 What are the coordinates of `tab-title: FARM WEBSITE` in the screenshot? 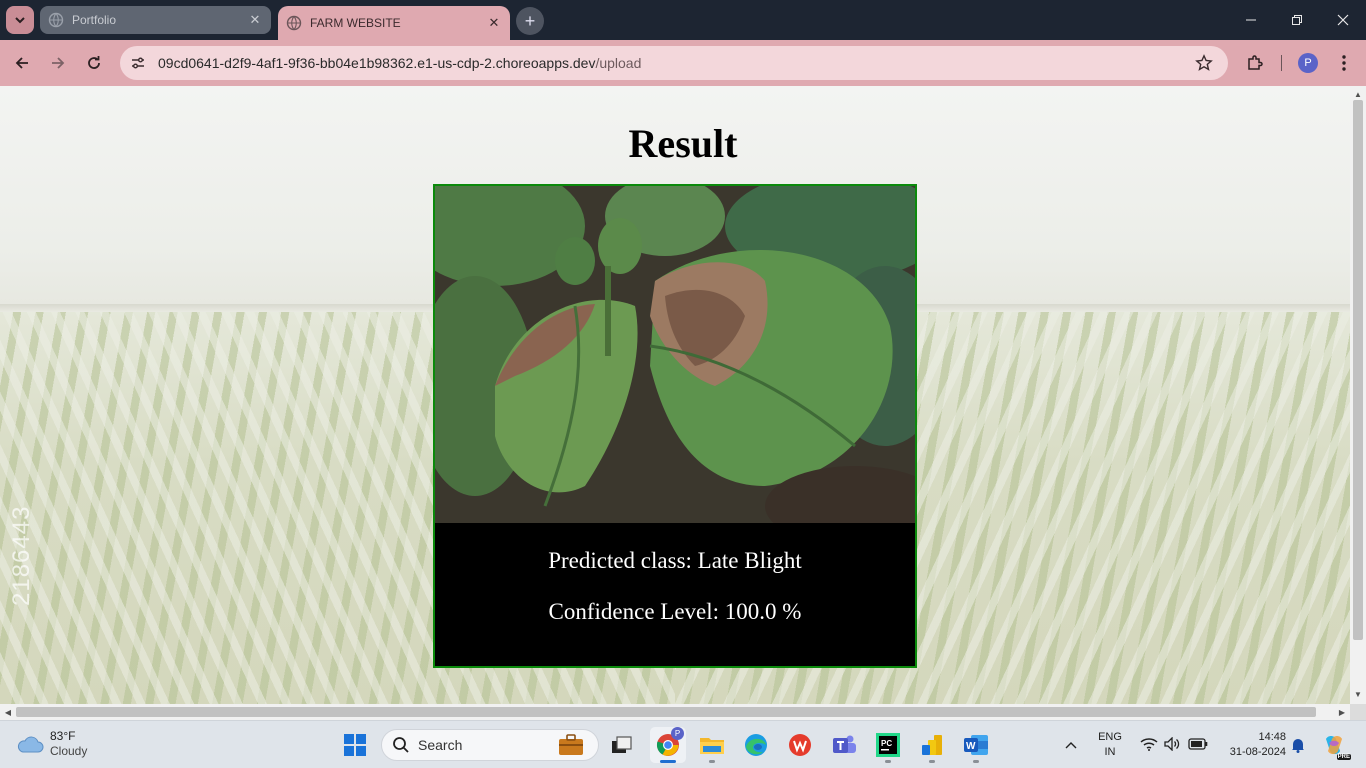 It's located at (355, 23).